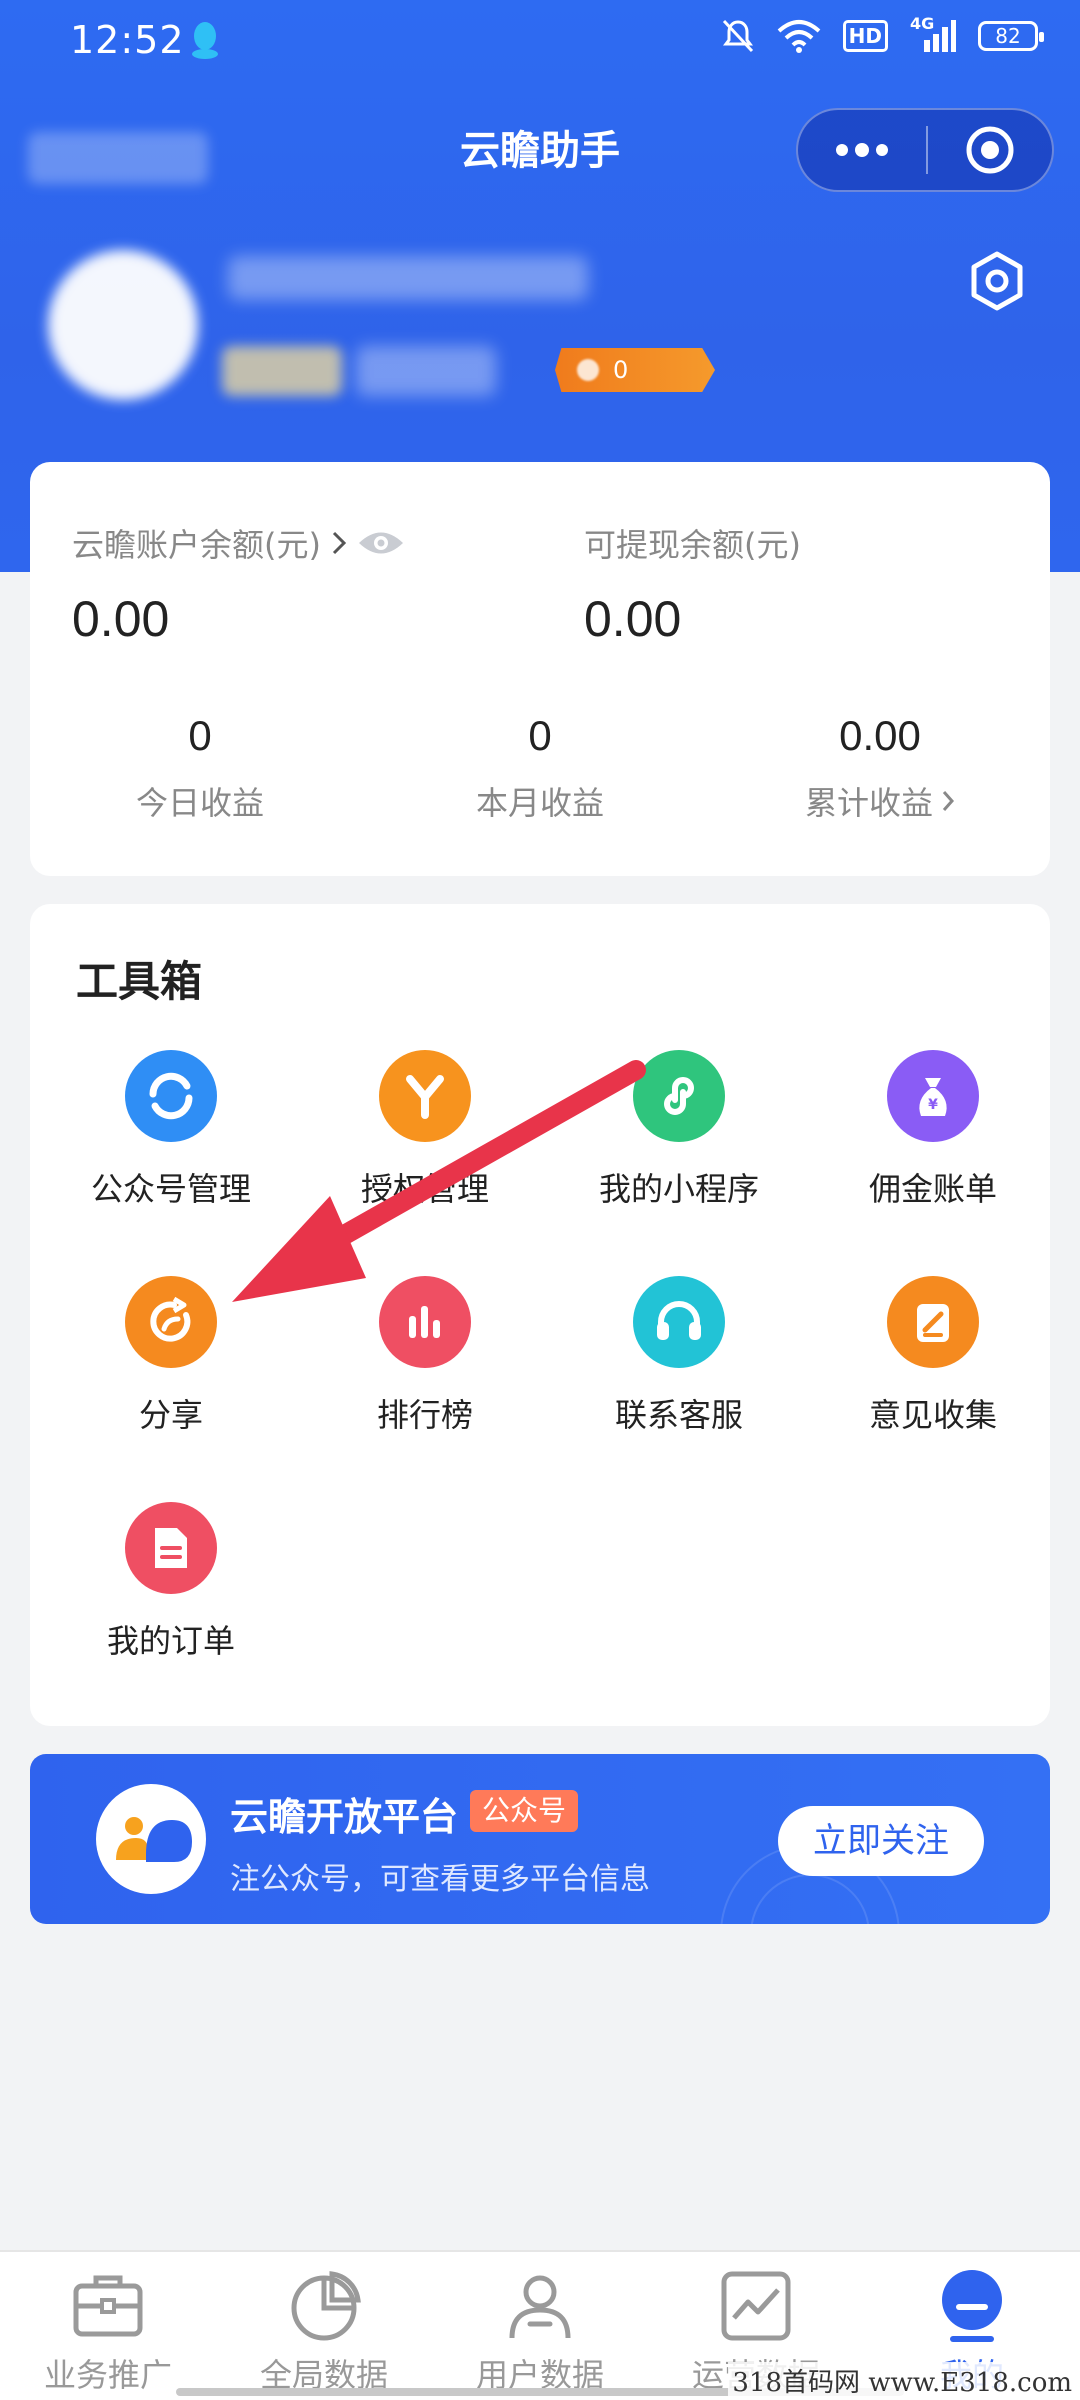 The image size is (1080, 2400). Describe the element at coordinates (679, 1322) in the screenshot. I see `headset-icon` at that location.